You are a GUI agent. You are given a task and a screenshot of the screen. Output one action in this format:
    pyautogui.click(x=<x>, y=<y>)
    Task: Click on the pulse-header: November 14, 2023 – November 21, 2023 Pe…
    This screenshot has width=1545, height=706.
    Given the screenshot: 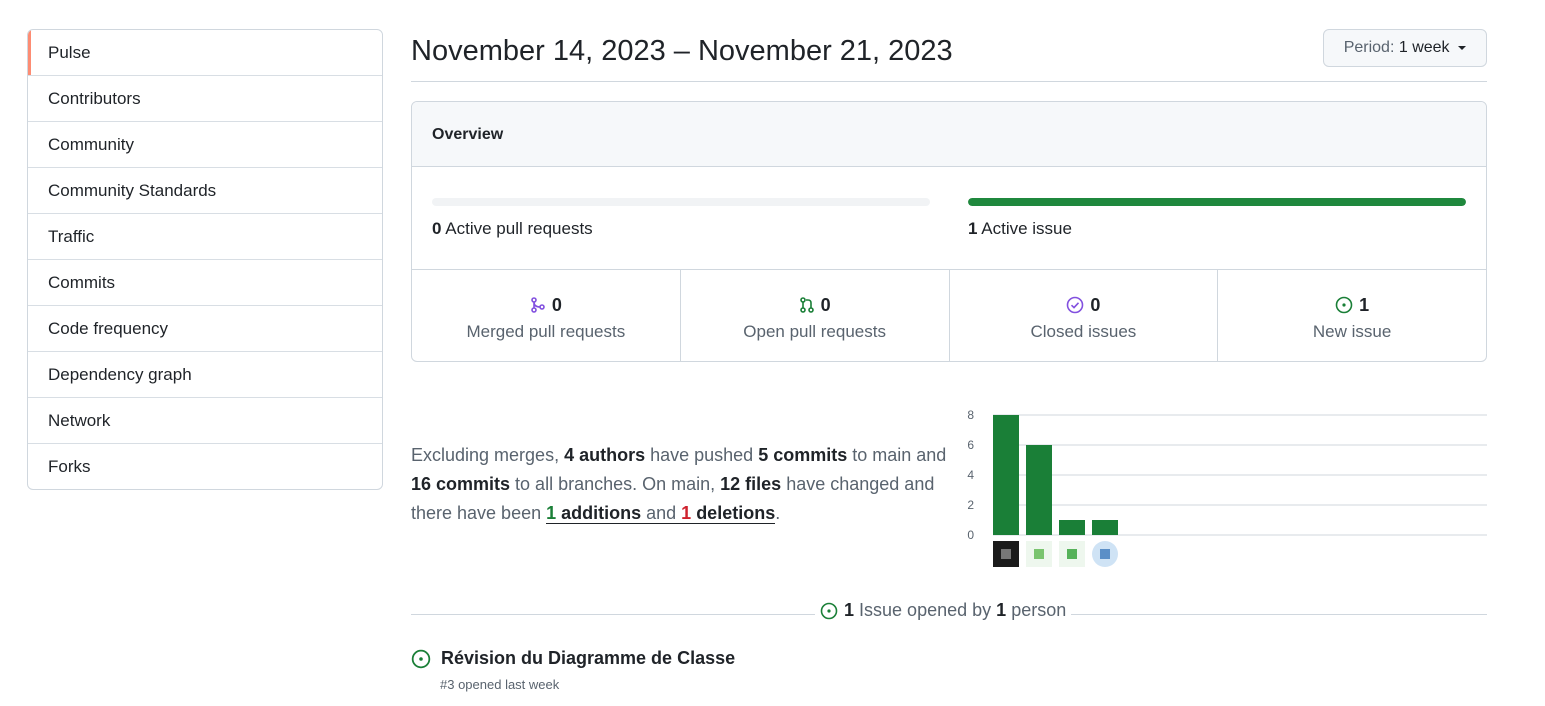 What is the action you would take?
    pyautogui.click(x=949, y=55)
    